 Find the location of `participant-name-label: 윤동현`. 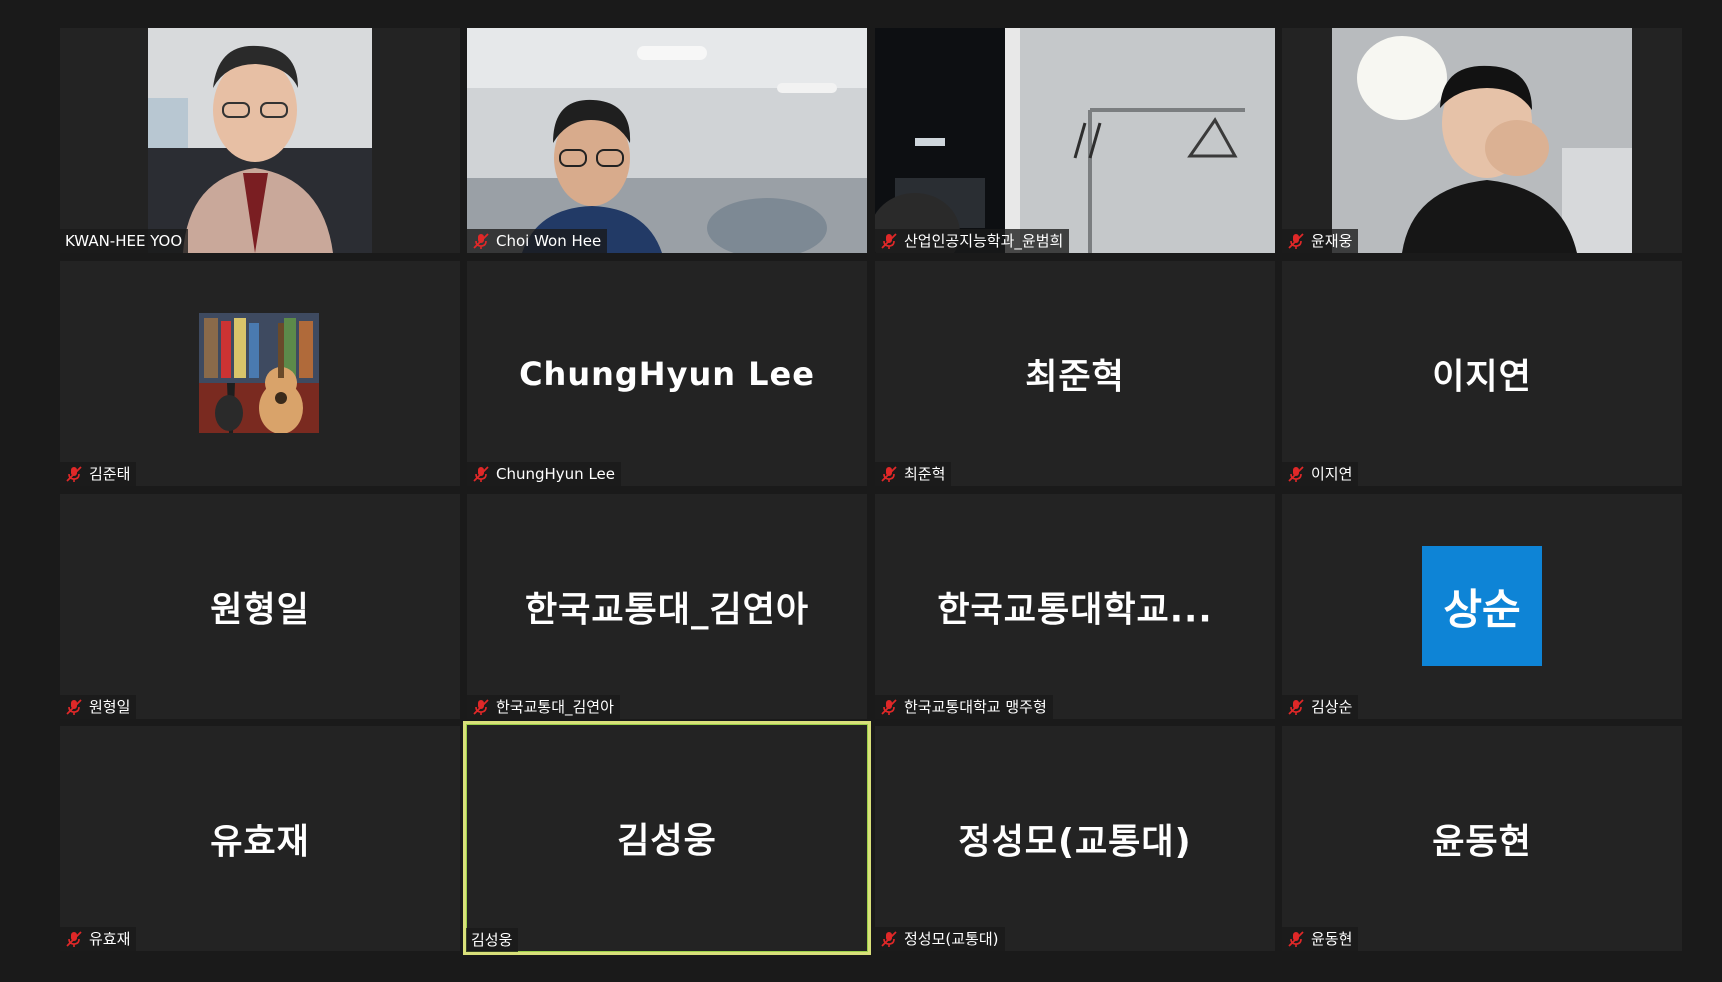

participant-name-label: 윤동현 is located at coordinates (1320, 939).